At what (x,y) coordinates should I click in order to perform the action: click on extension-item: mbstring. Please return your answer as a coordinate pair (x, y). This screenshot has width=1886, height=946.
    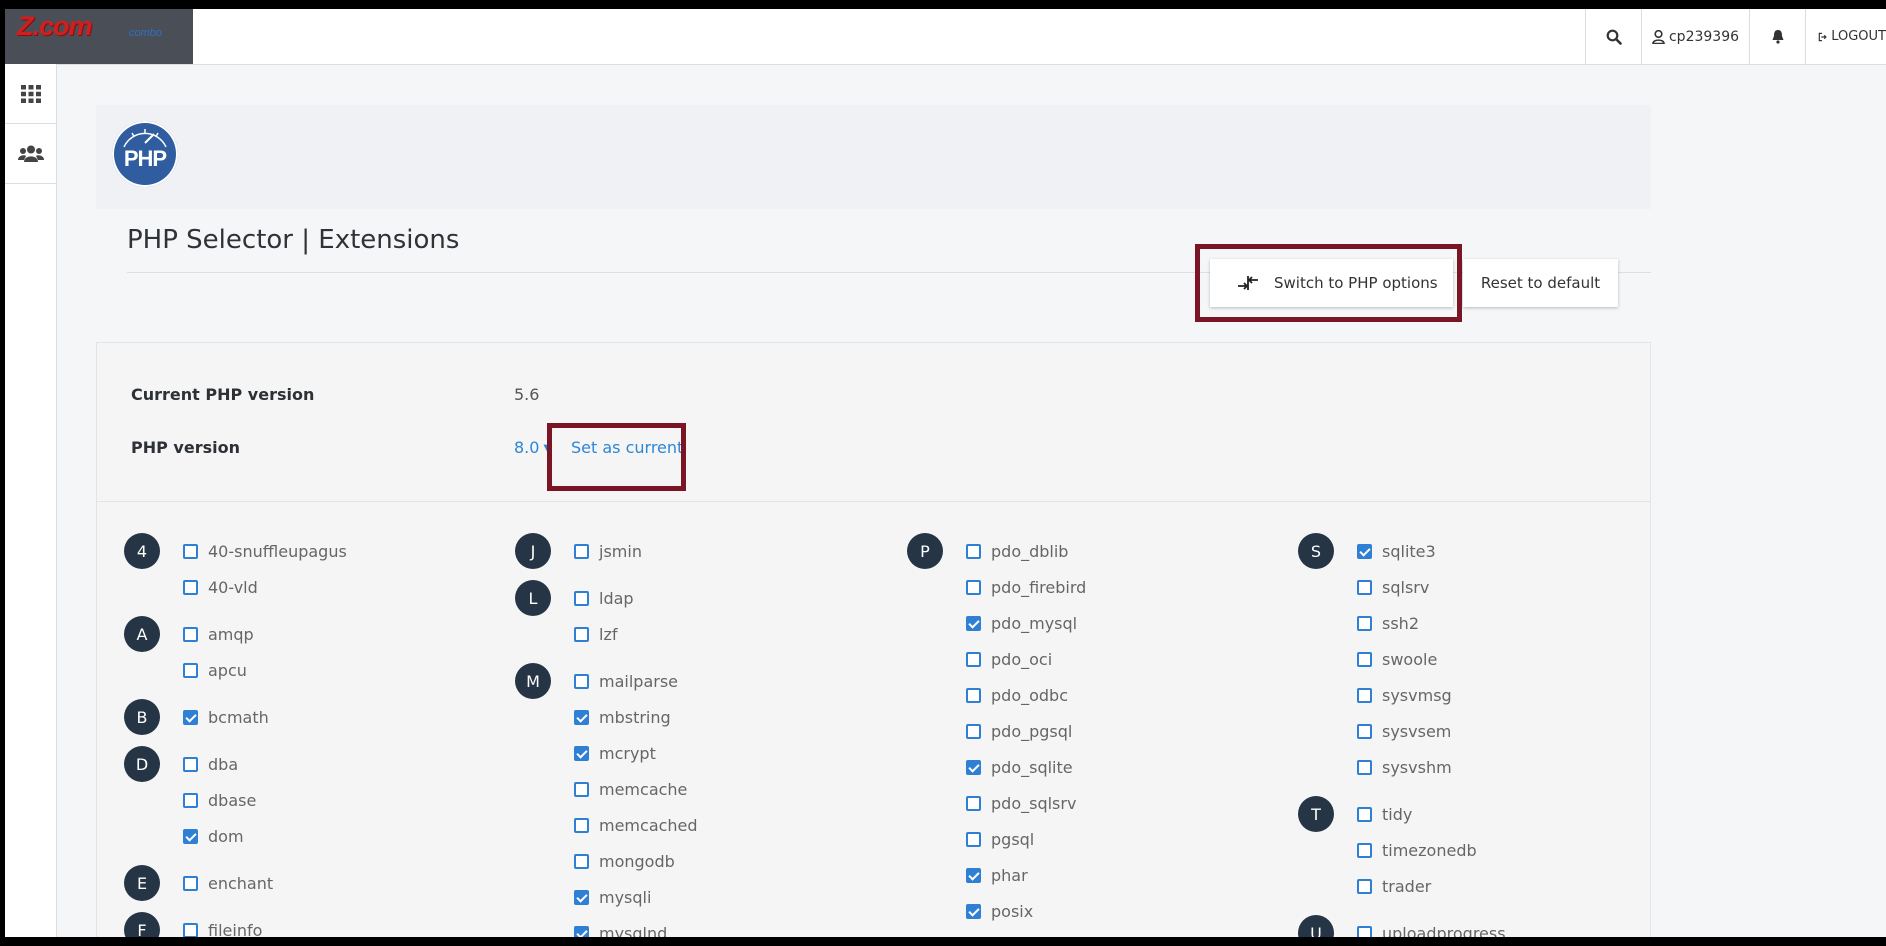
    Looking at the image, I should click on (622, 717).